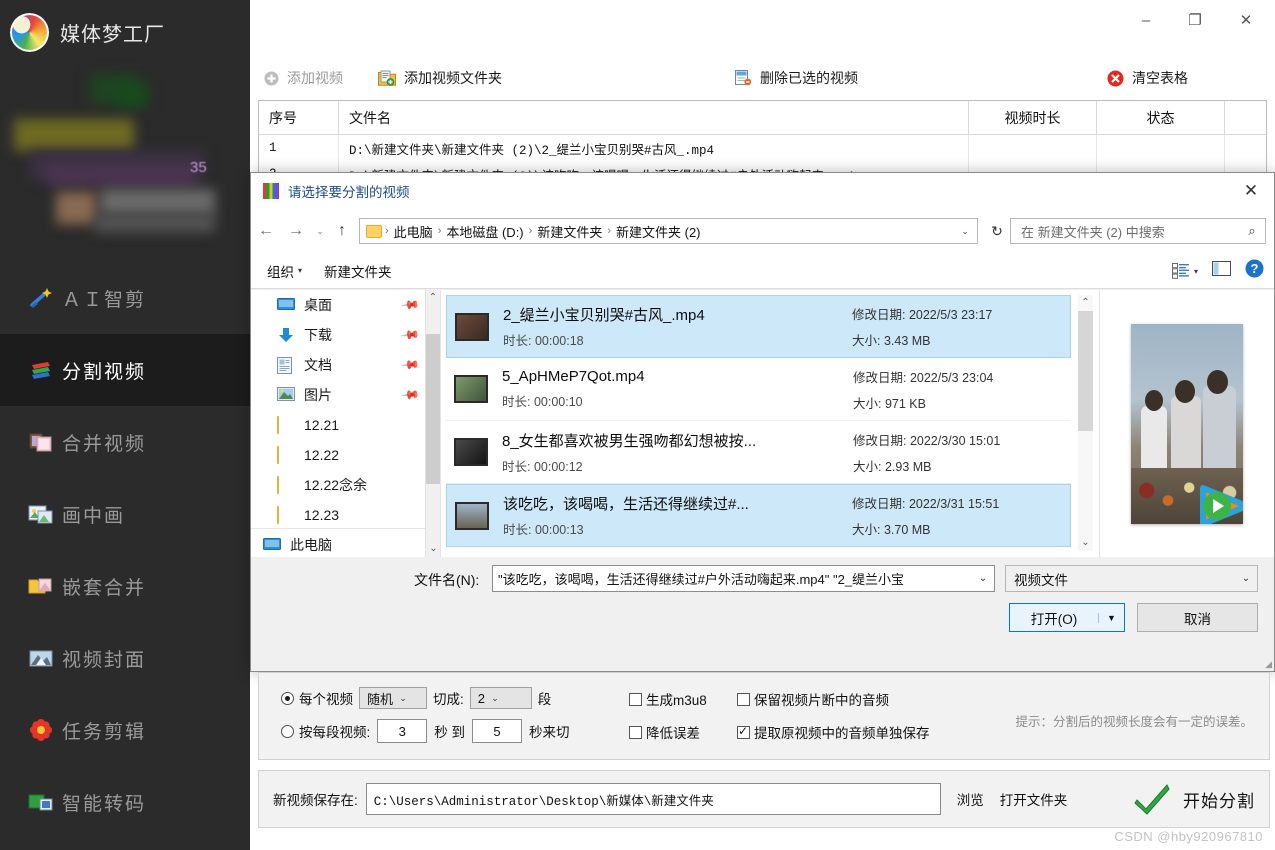 Image resolution: width=1275 pixels, height=850 pixels. I want to click on tree-item-folder-1221: 12.21, so click(345, 425).